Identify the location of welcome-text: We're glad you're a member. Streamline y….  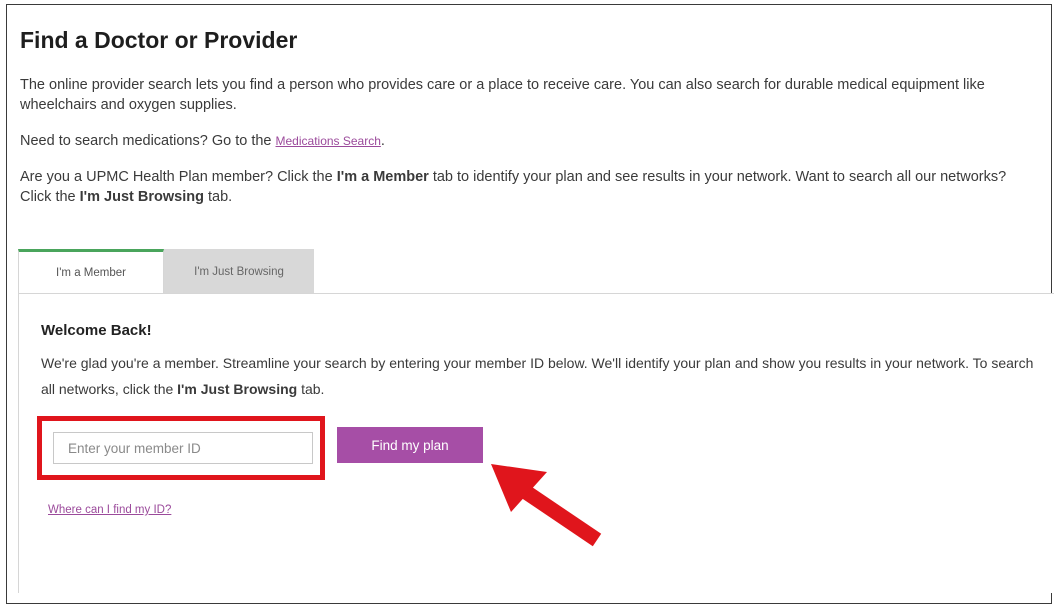
(541, 376).